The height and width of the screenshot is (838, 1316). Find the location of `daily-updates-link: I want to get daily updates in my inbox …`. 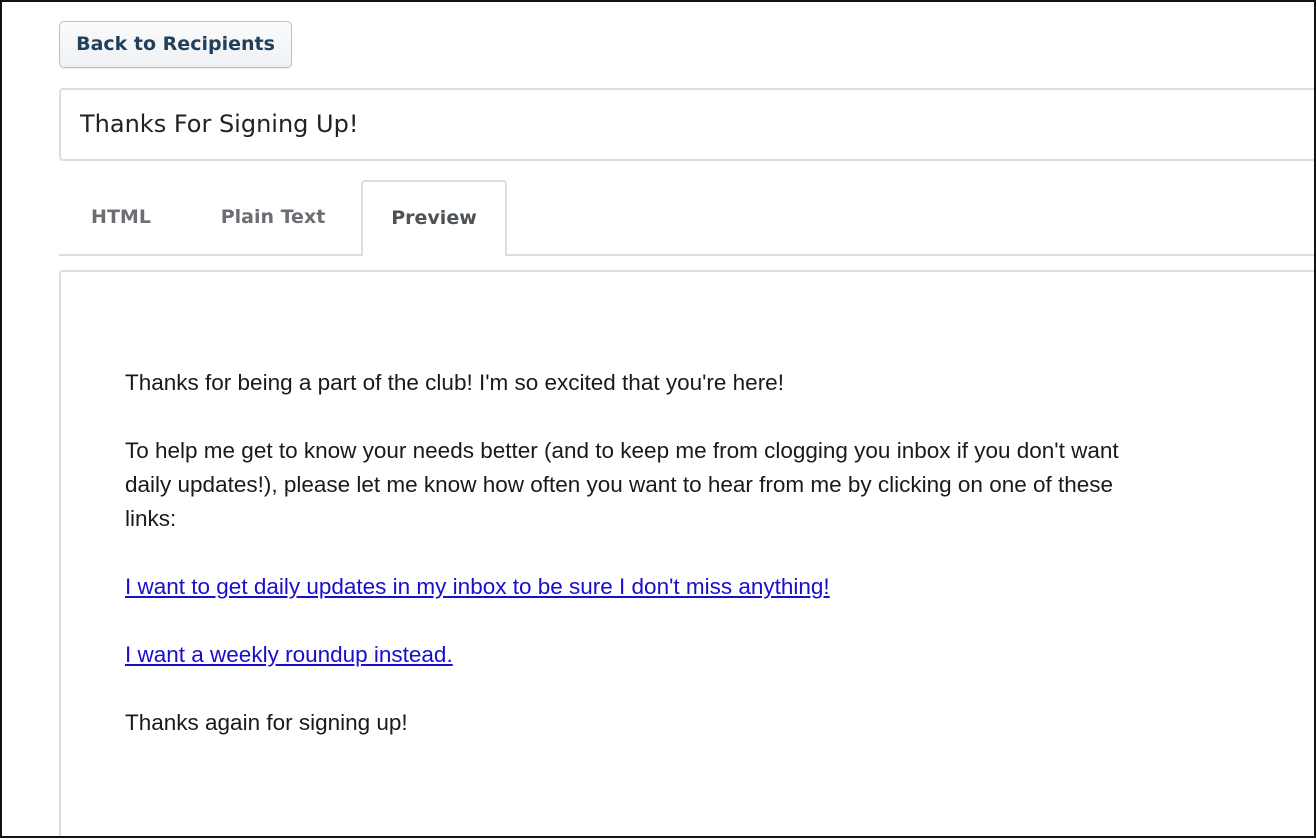

daily-updates-link: I want to get daily updates in my inbox … is located at coordinates (477, 586).